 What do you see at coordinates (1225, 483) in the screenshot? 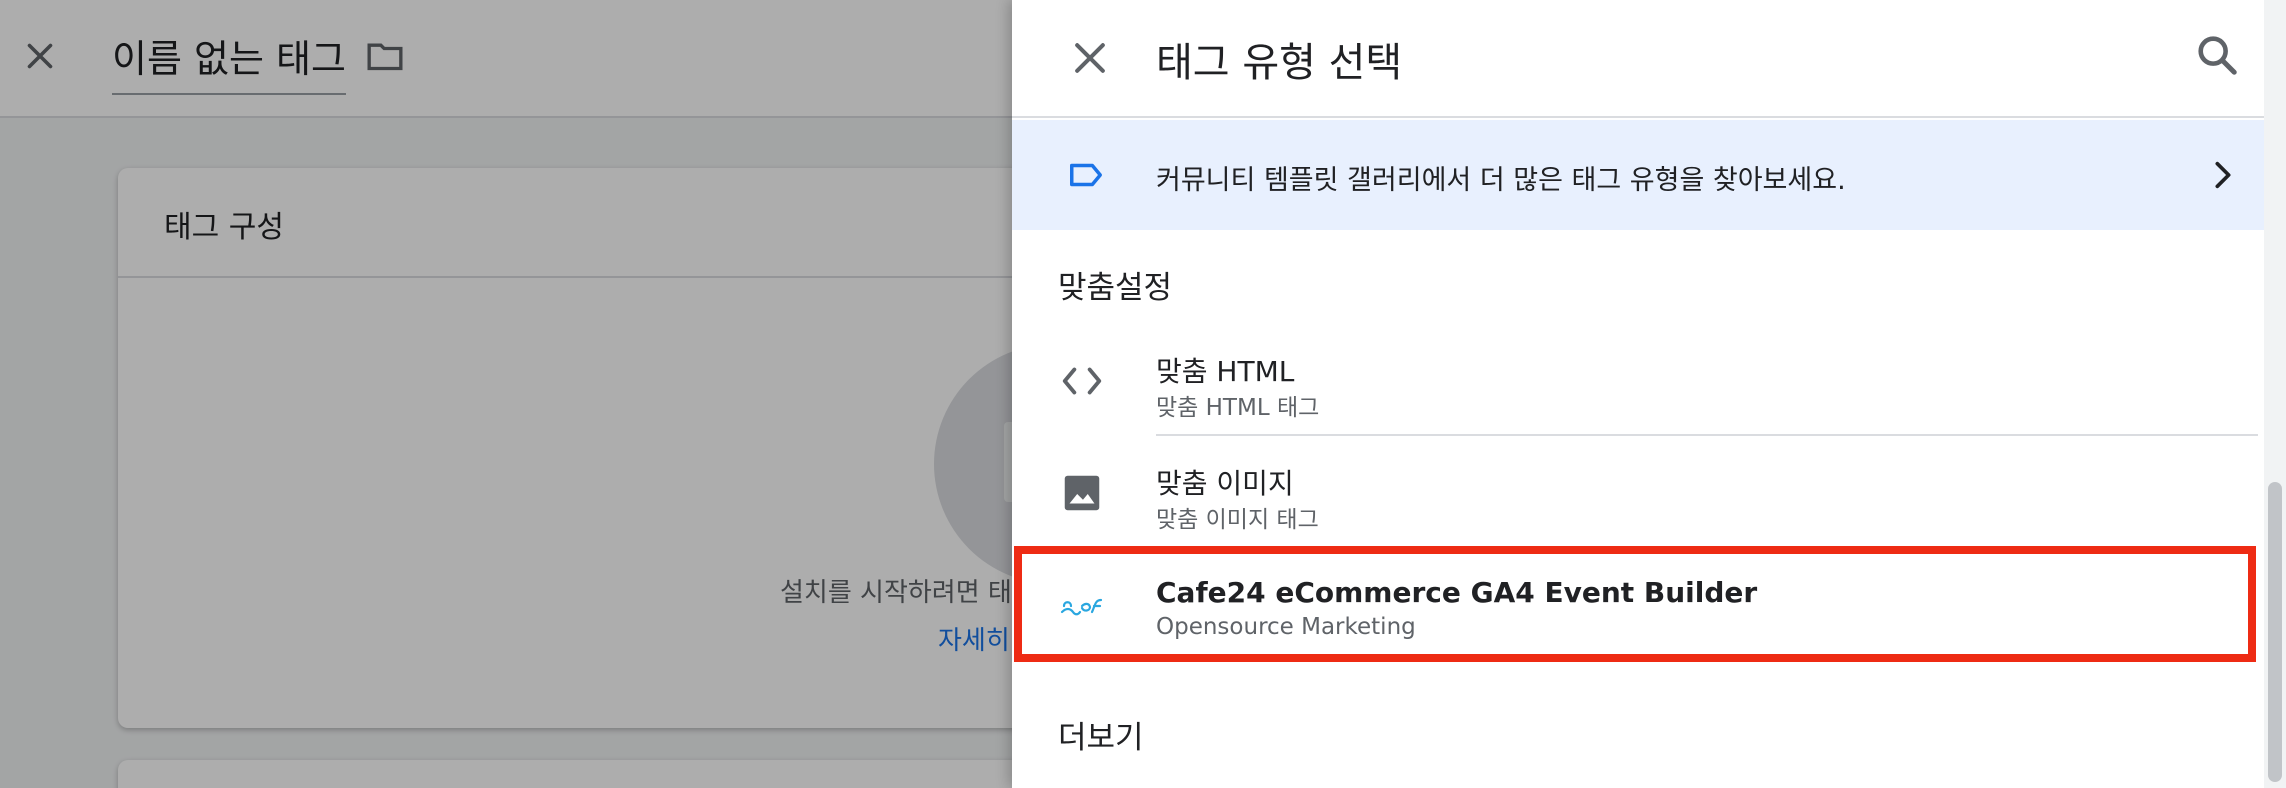
I see `tag-type-name: 맞춤 이미지` at bounding box center [1225, 483].